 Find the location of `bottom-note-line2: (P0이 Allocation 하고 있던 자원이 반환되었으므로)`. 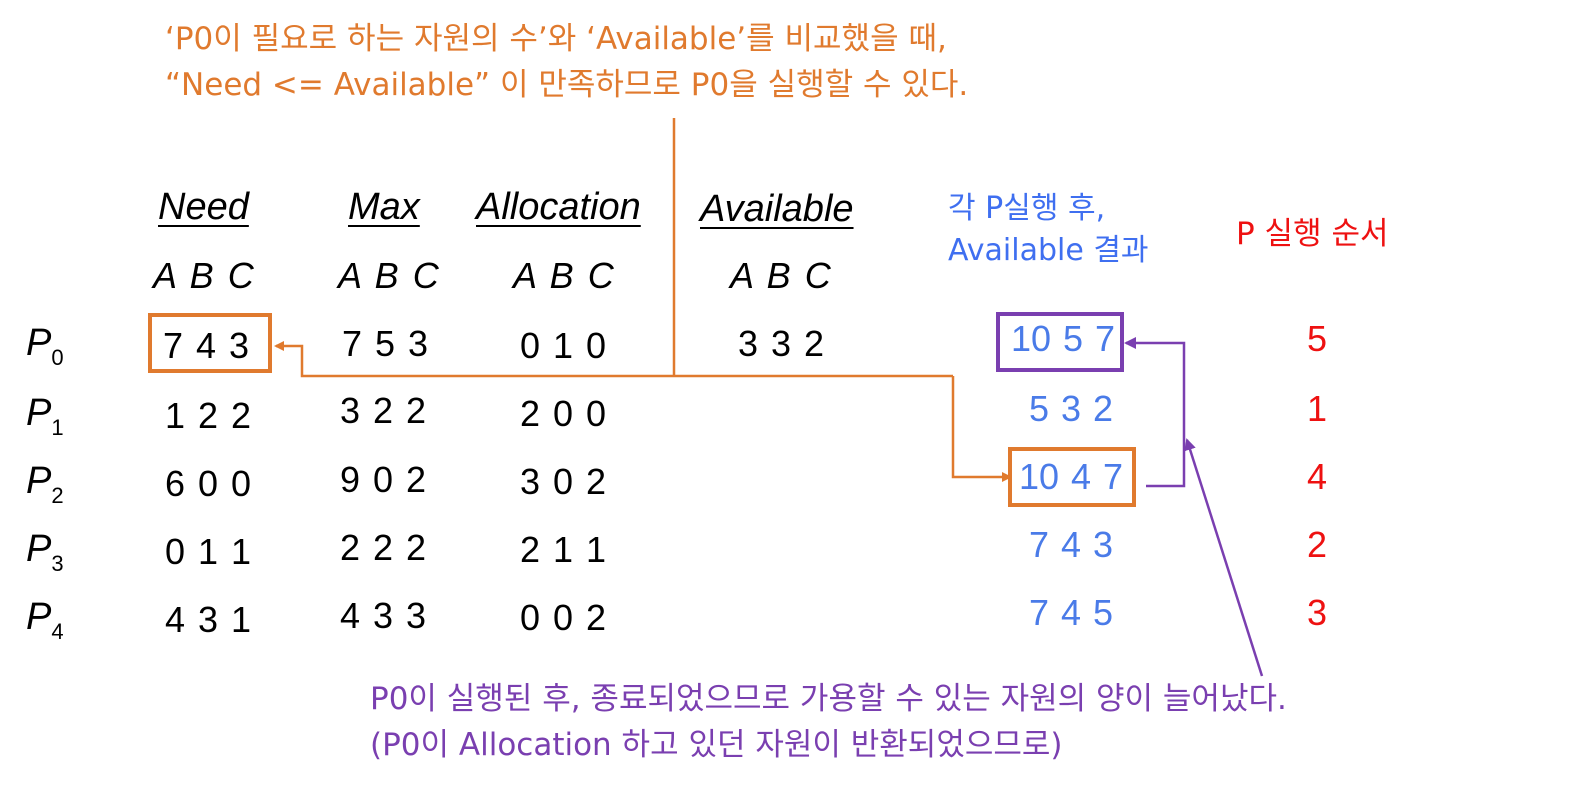

bottom-note-line2: (P0이 Allocation 하고 있던 자원이 반환되었으므로) is located at coordinates (716, 745).